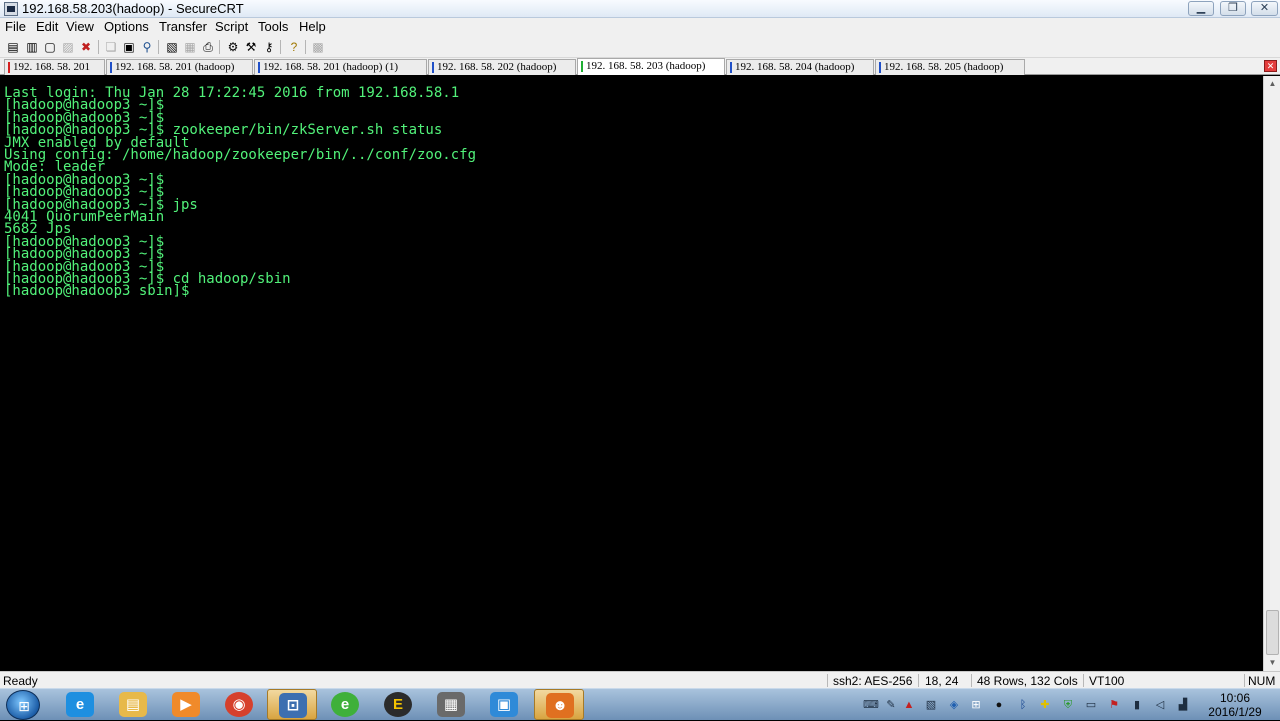 This screenshot has height=721, width=1280. I want to click on title-bar: 192.168.58.203(hadoop) - SecureCRT ▁ ❐ ✕, so click(640, 9).